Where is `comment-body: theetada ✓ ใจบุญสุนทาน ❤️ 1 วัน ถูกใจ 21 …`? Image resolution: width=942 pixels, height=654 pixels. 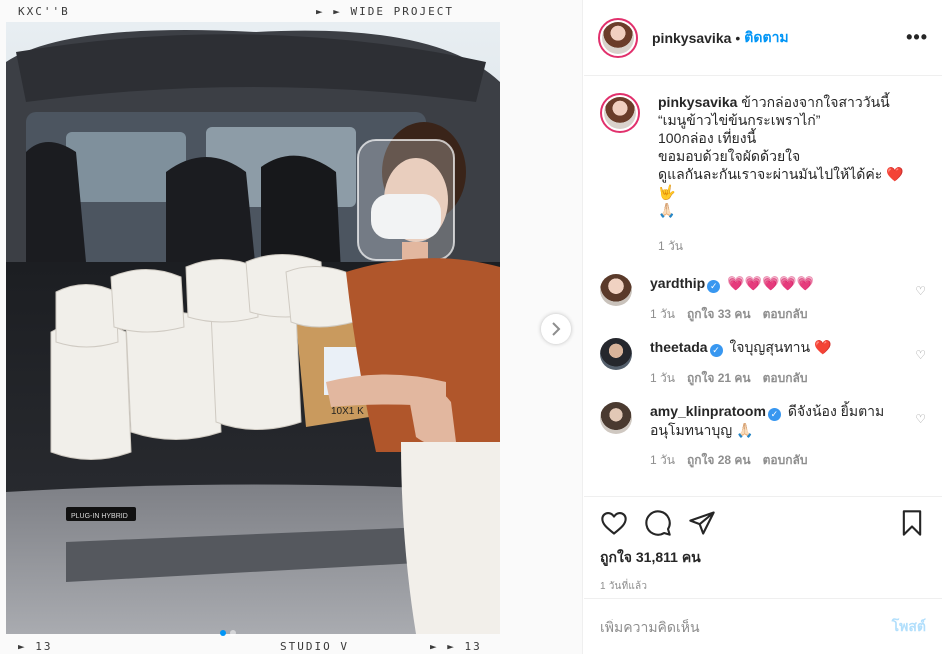
comment-body: theetada ✓ ใจบุญสุนทาน ❤️ 1 วัน ถูกใจ 21 … is located at coordinates (789, 363).